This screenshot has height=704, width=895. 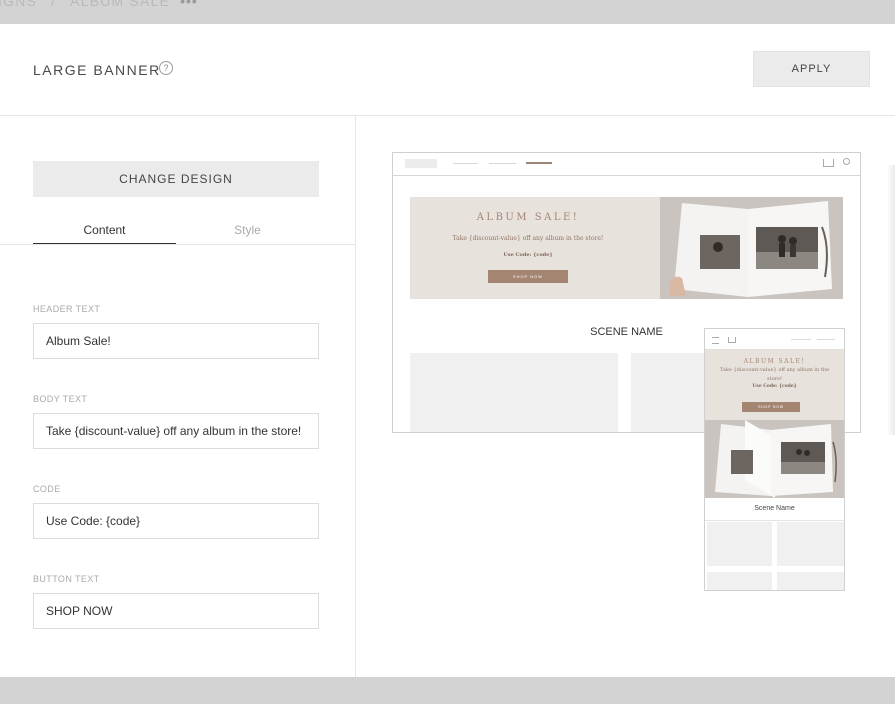 I want to click on mobile-banner-code: Use Code: {code}, so click(x=774, y=386).